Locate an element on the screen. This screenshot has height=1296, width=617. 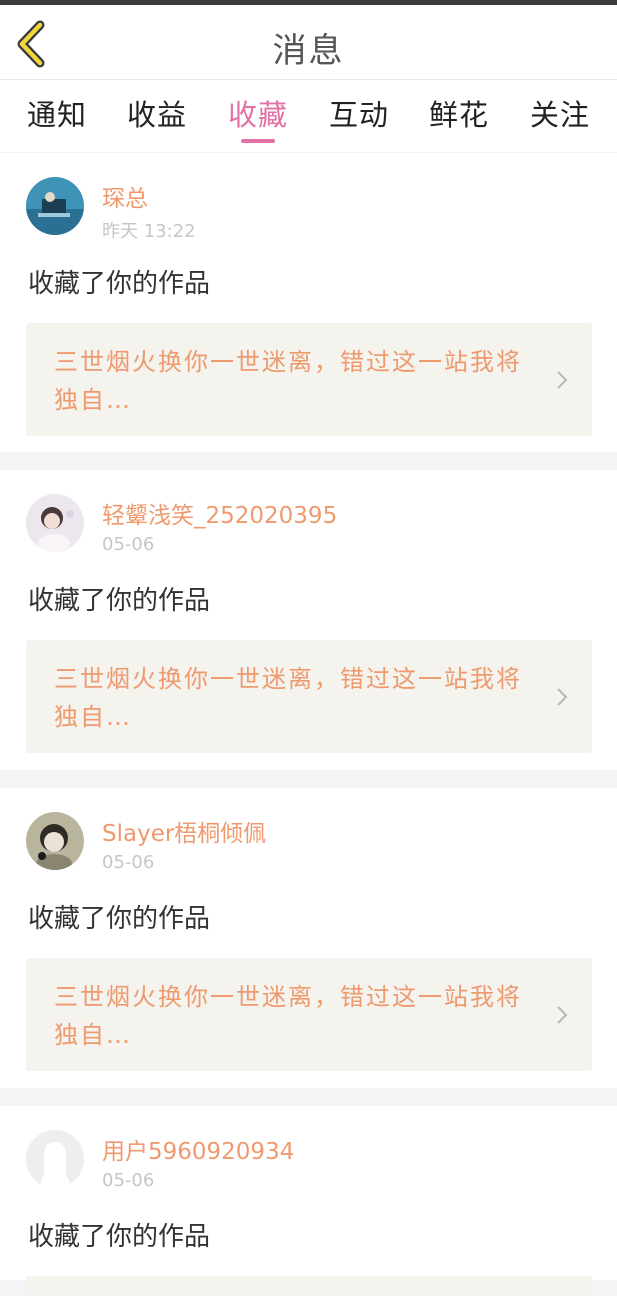
username: 用户5960920934 is located at coordinates (198, 1149).